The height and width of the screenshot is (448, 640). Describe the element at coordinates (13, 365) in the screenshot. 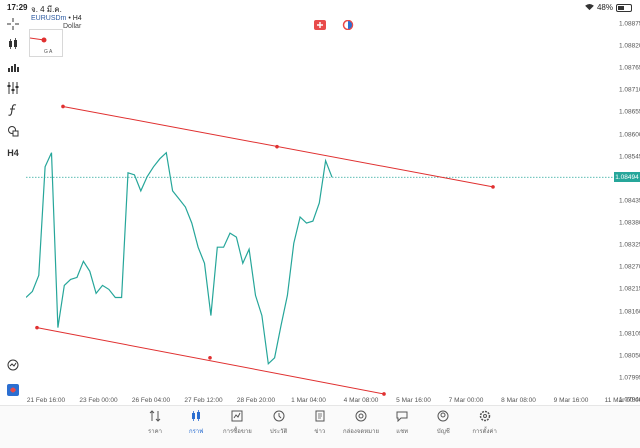

I see `trading-icon` at that location.